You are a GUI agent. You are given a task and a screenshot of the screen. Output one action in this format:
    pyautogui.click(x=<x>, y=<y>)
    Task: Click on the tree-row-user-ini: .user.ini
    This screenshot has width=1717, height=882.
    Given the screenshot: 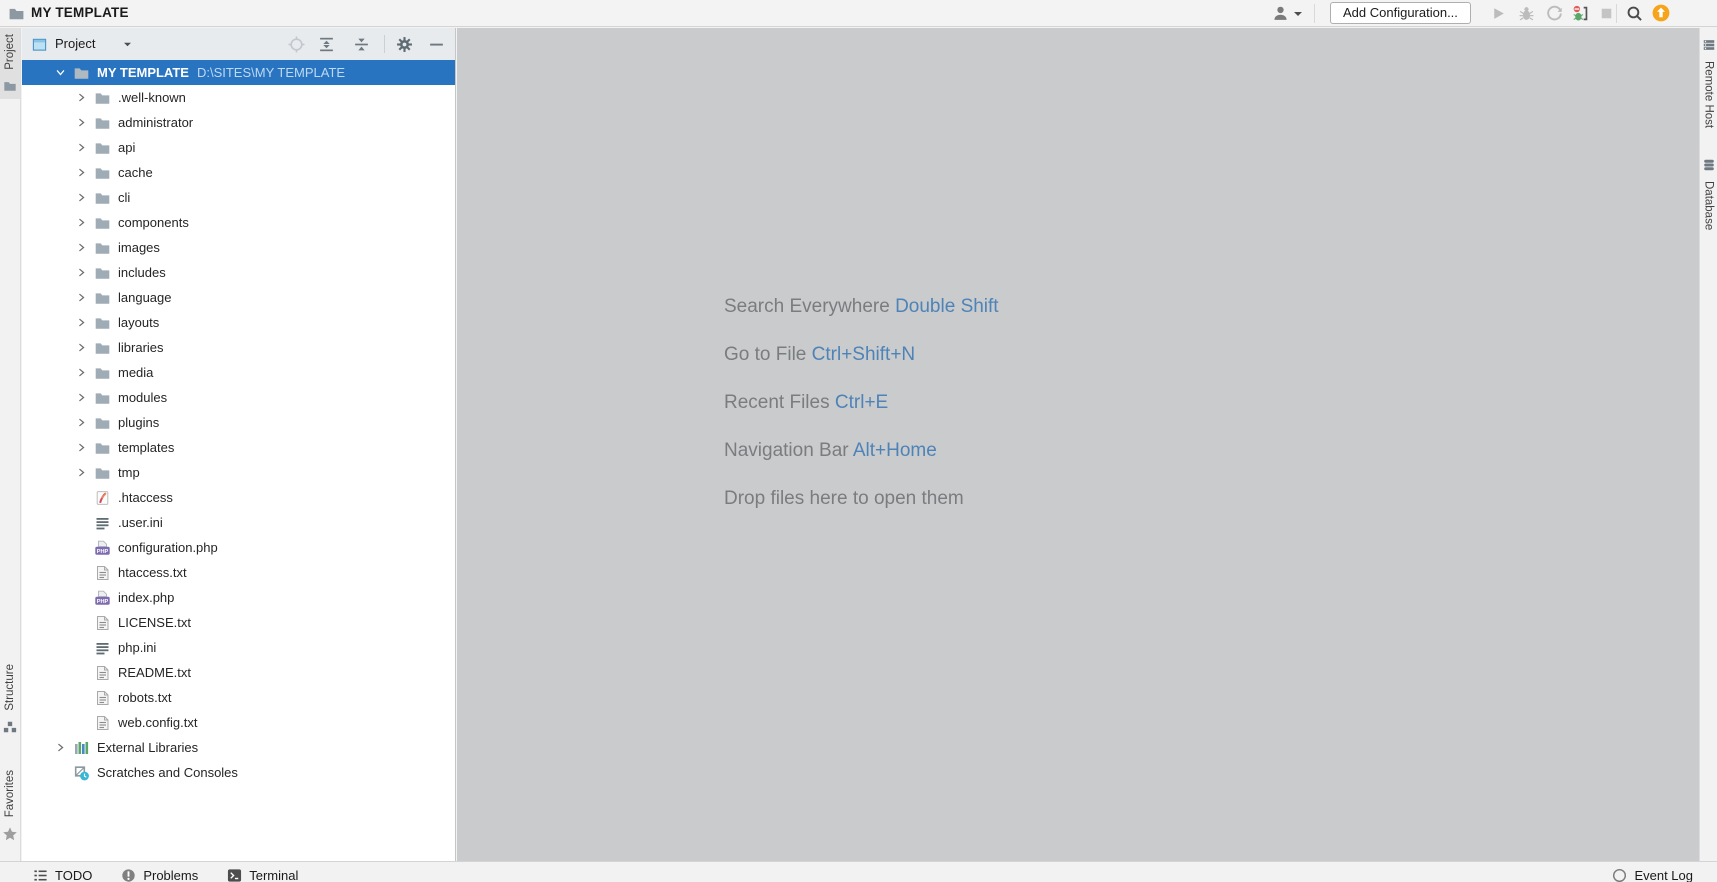 What is the action you would take?
    pyautogui.click(x=238, y=522)
    